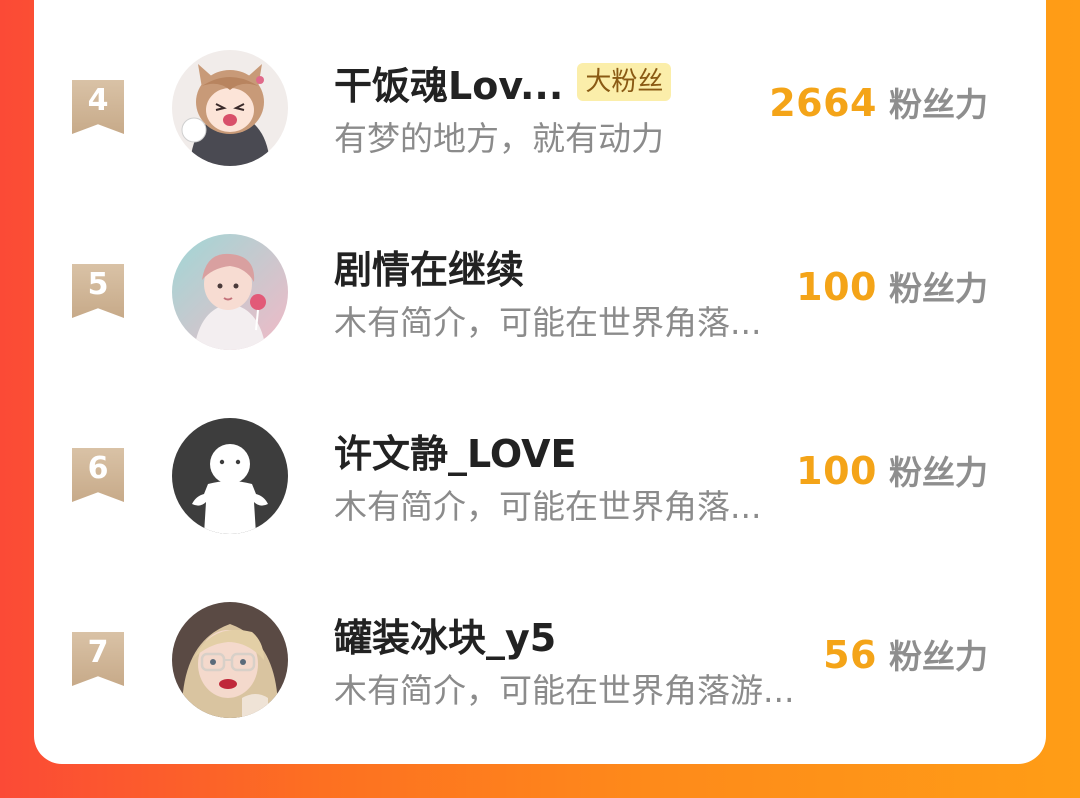 Image resolution: width=1080 pixels, height=798 pixels. I want to click on fan-level-badge: 大粉丝, so click(624, 82).